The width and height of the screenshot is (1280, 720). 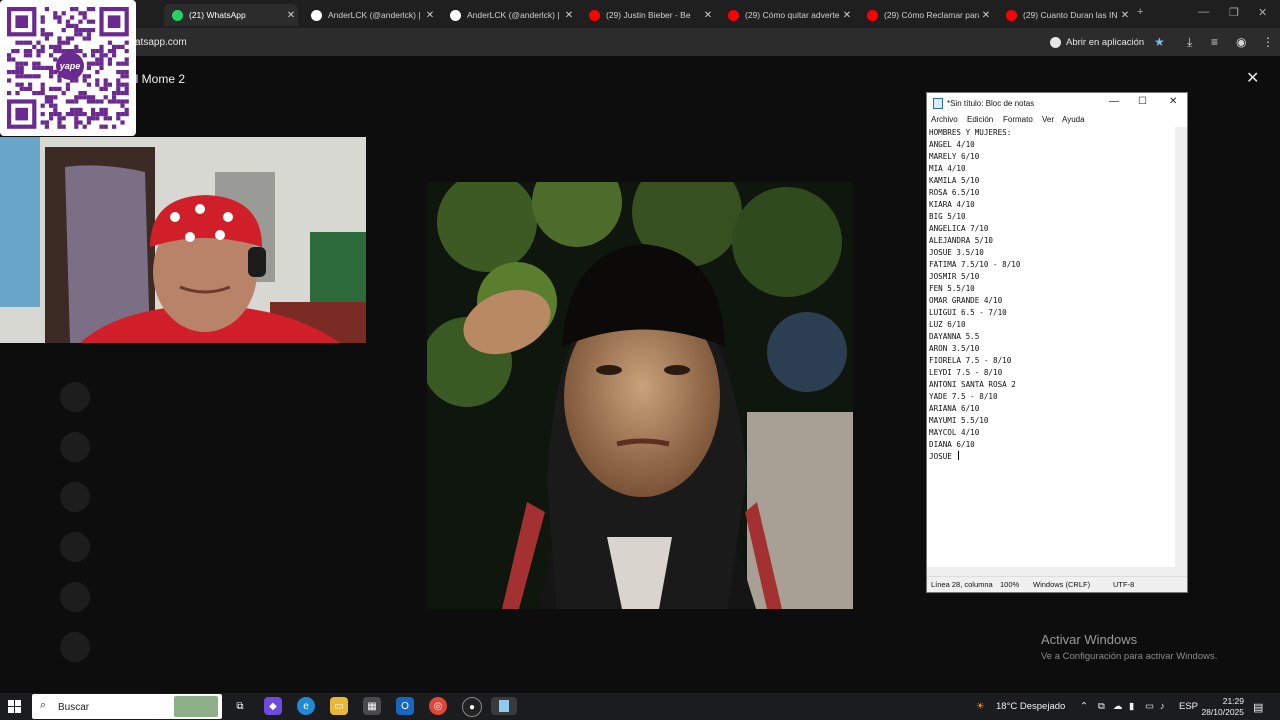 I want to click on file-explorer-icon: ▭, so click(x=339, y=706).